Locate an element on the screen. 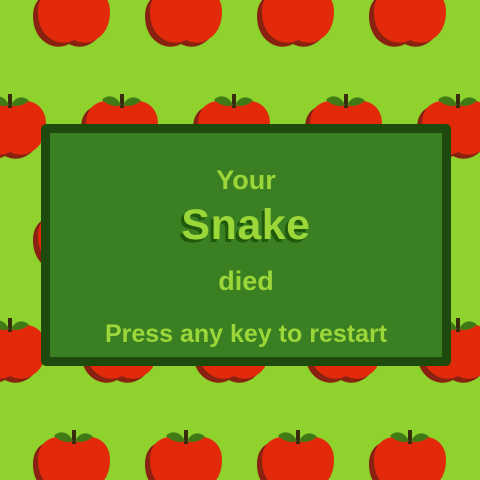 This screenshot has height=480, width=480. restart-prompt: Press any key to restart is located at coordinates (246, 334).